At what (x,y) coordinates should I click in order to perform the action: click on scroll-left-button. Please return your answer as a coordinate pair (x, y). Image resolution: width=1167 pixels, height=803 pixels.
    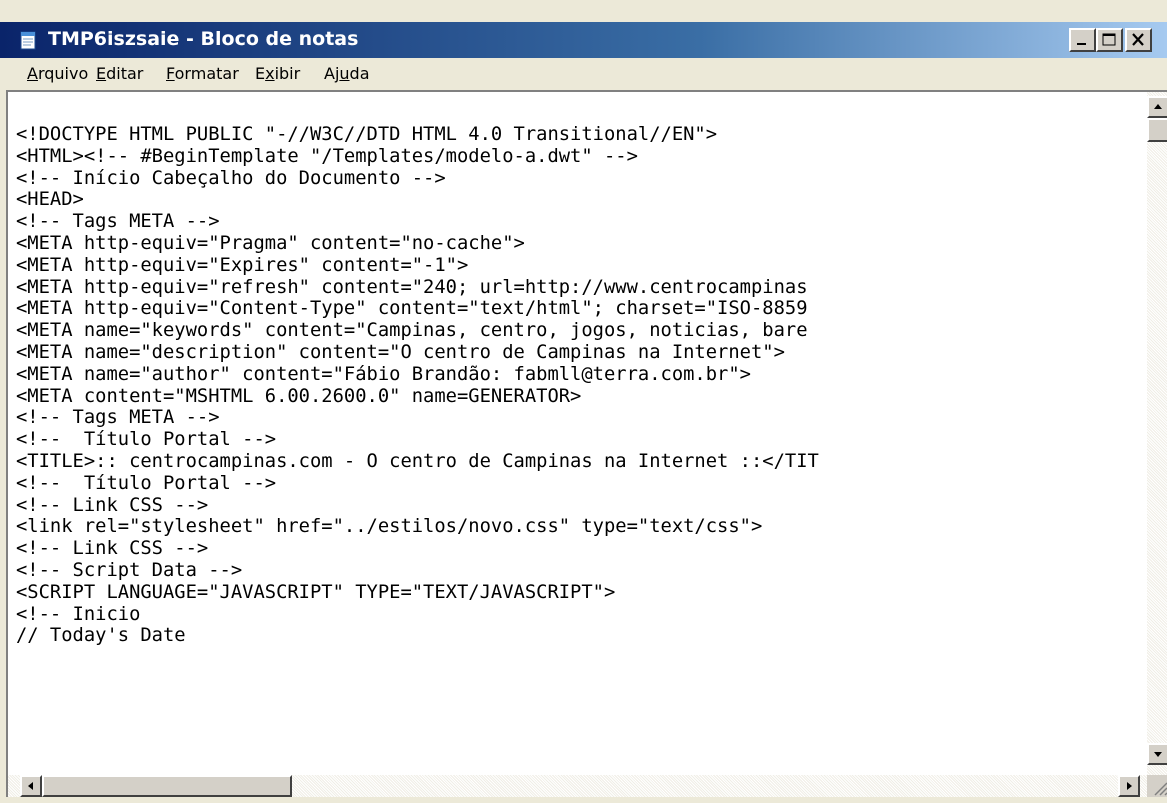
    Looking at the image, I should click on (31, 786).